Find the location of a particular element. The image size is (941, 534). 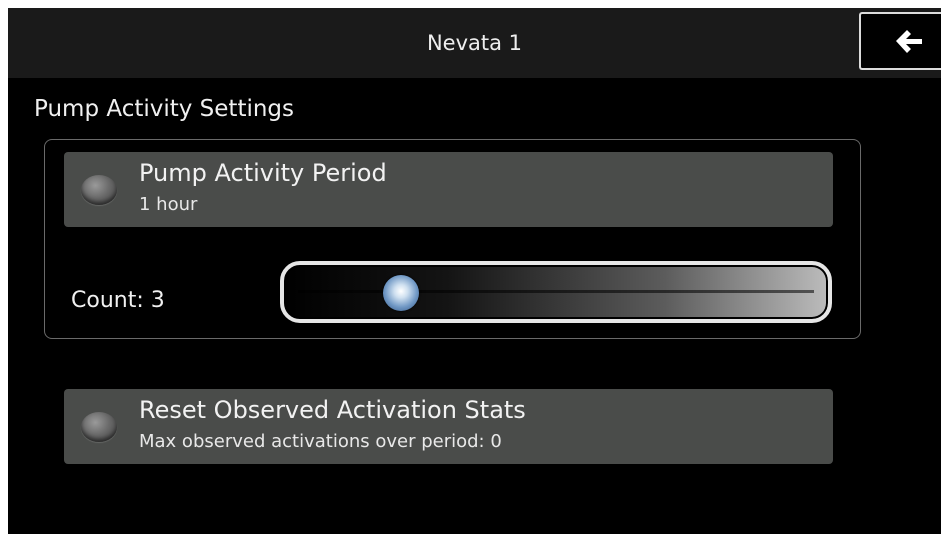

pump-activity-period-button: Pump Activity Period 1 hour is located at coordinates (448, 189).